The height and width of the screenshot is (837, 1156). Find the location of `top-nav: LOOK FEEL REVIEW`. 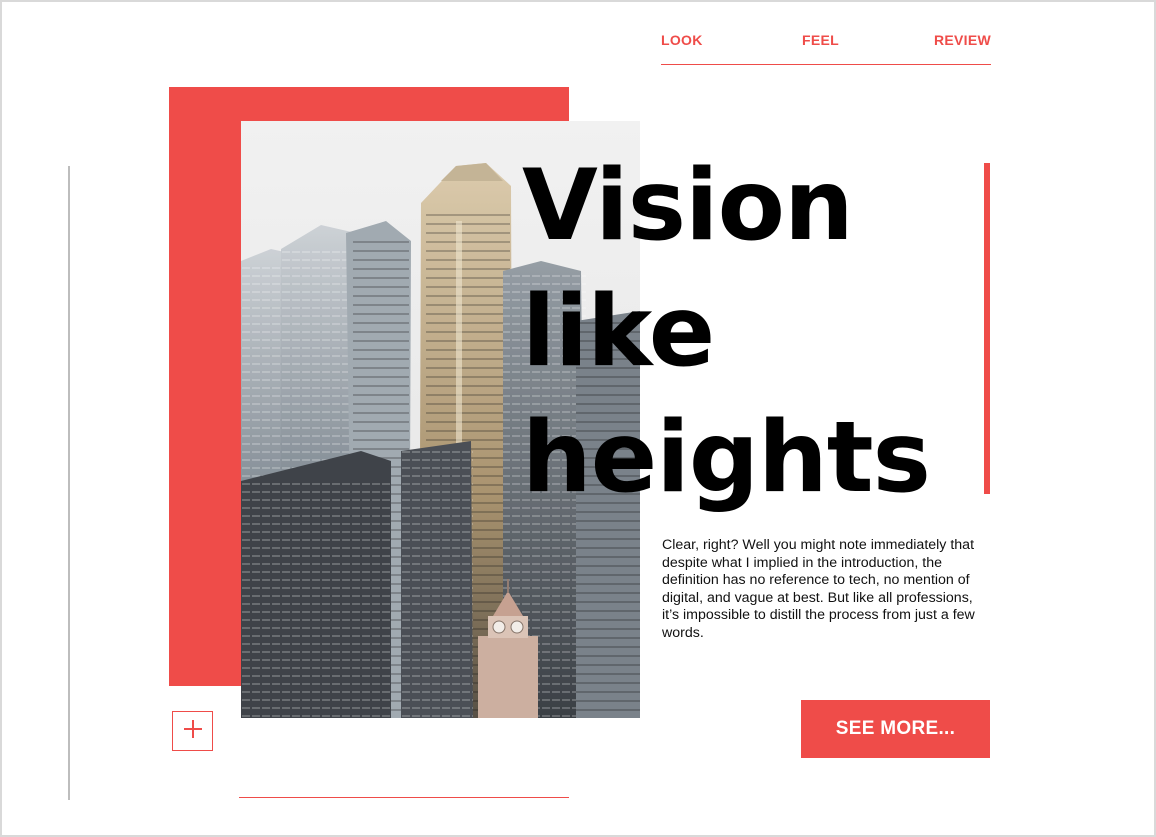

top-nav: LOOK FEEL REVIEW is located at coordinates (826, 48).